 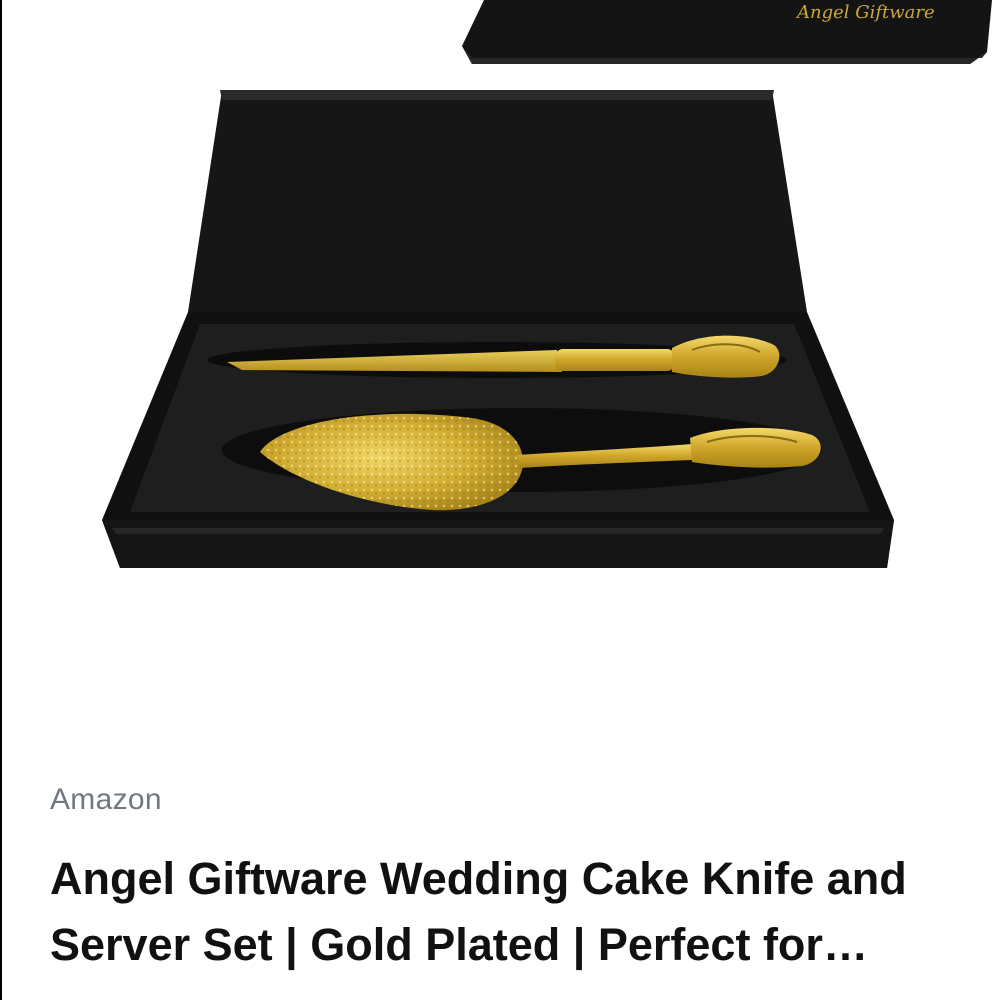 I want to click on box-lid: Angel Giftware, so click(x=727, y=32).